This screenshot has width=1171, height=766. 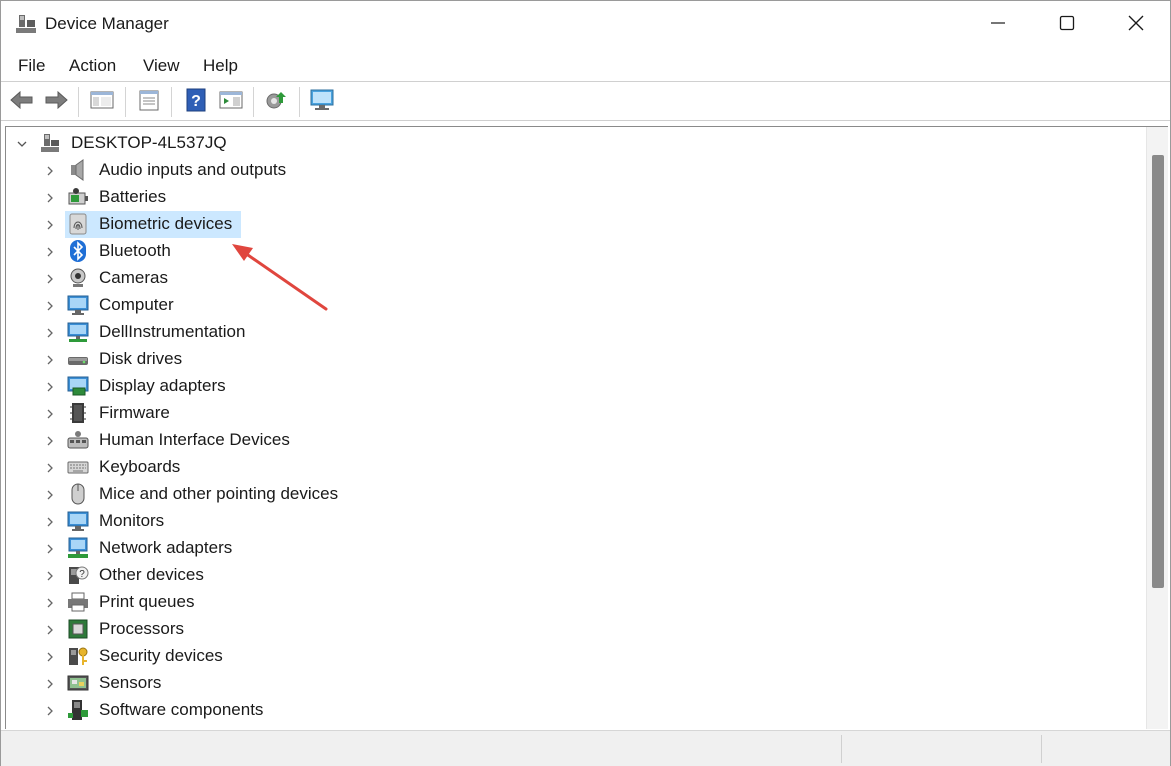 I want to click on status-bar, so click(x=585, y=748).